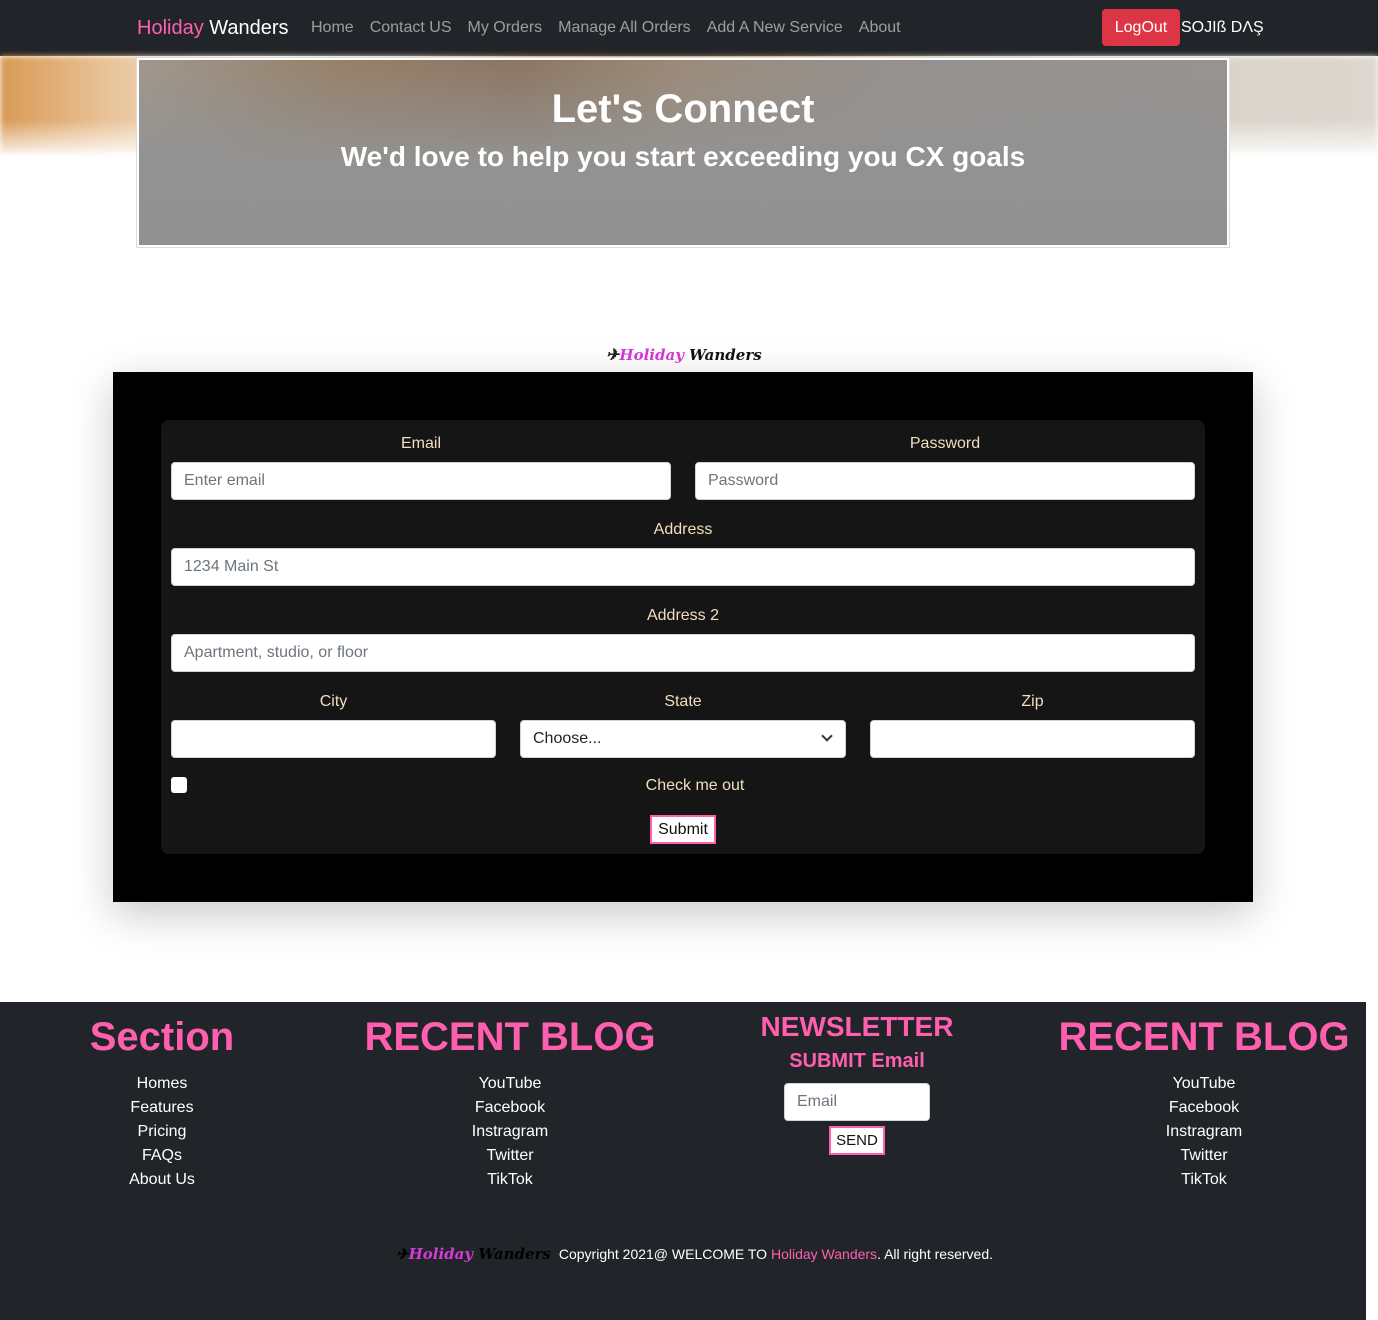  I want to click on logo-part2: Wanders, so click(725, 355).